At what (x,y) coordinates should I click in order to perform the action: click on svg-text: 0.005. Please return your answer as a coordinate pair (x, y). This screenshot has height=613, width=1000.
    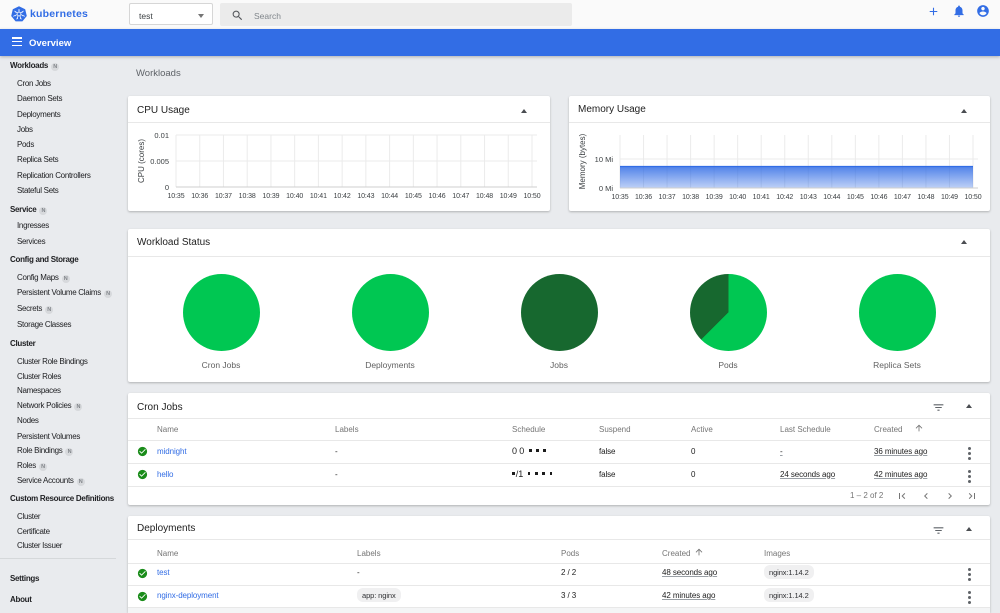
    Looking at the image, I should click on (159, 161).